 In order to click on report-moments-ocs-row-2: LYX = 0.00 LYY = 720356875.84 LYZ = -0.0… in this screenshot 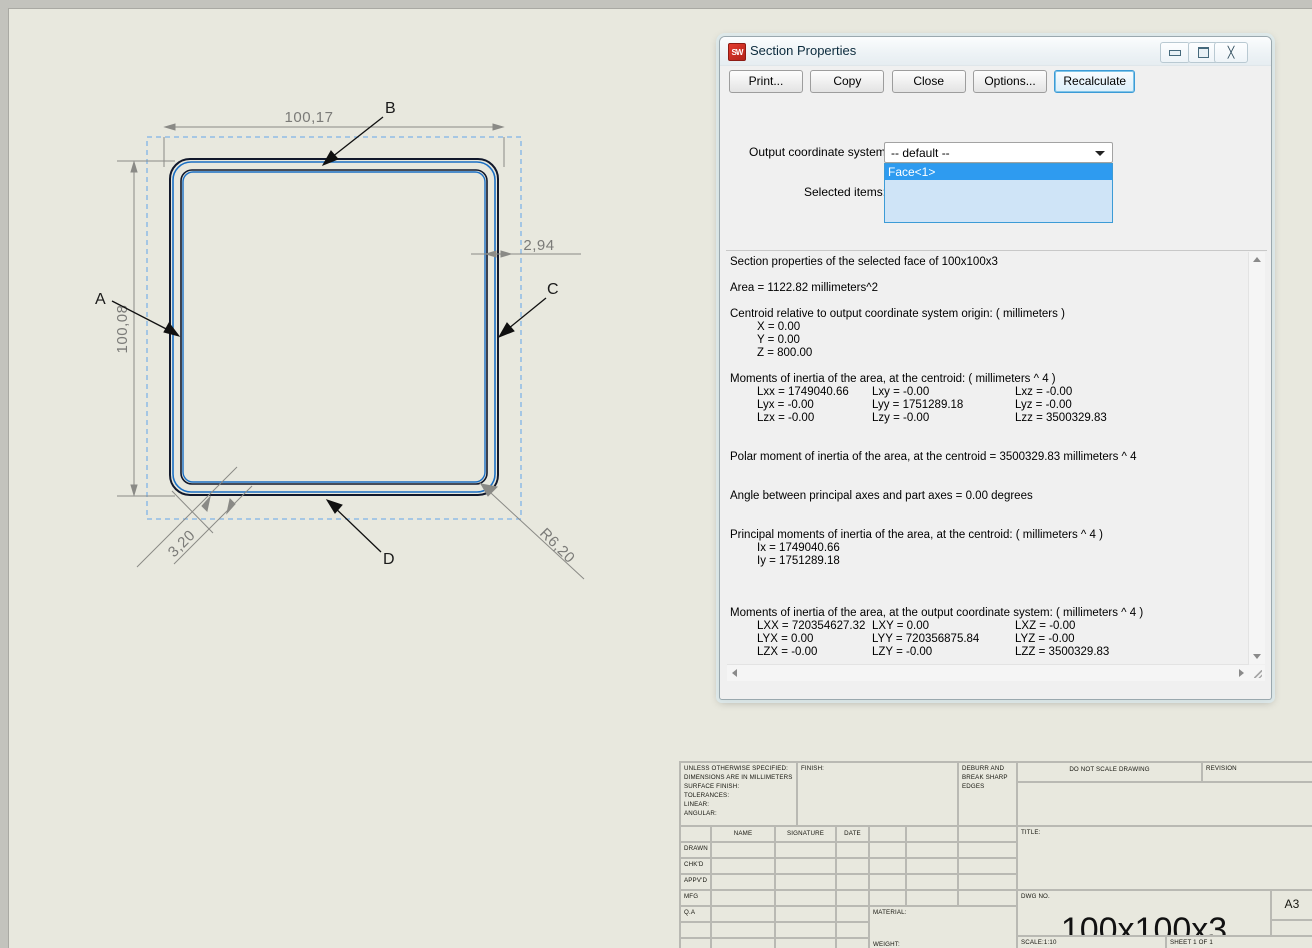, I will do `click(989, 639)`.